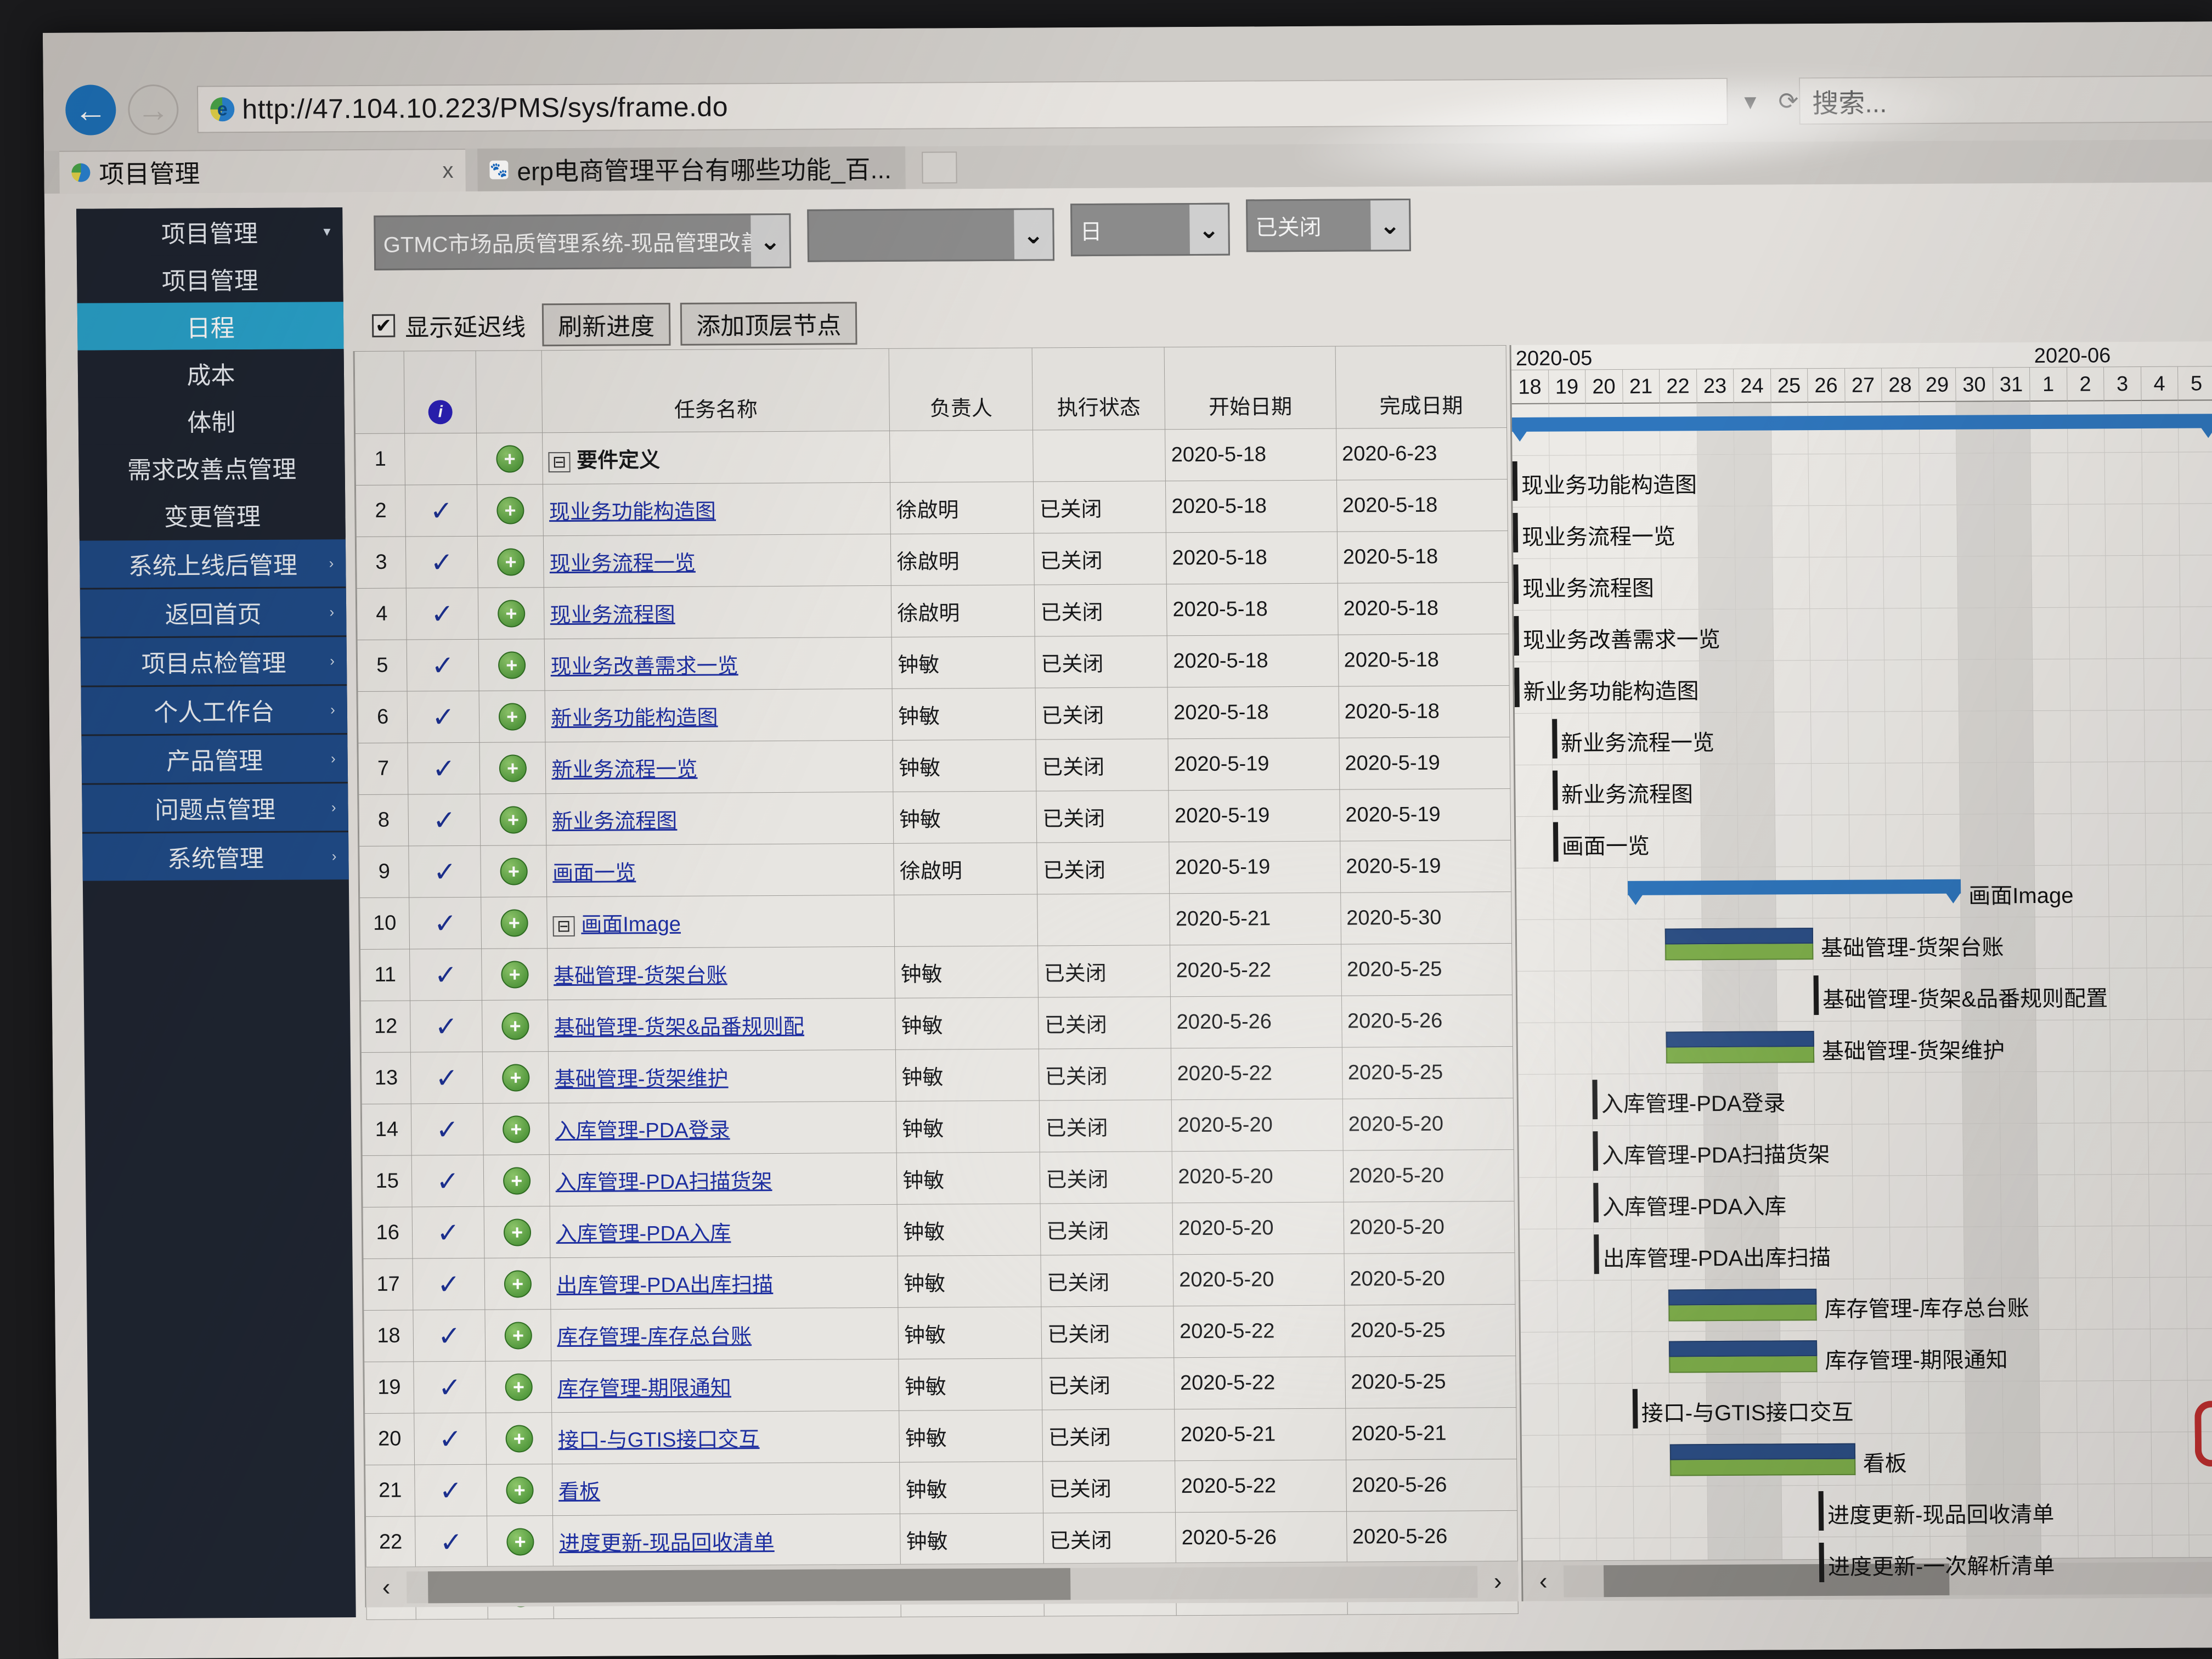 The width and height of the screenshot is (2212, 1659). What do you see at coordinates (942, 1539) in the screenshot?
I see `table-row: 22 ✓ + 进度更新-现品回收清单 钟敏 已关闭 2020-5-26 2020-5-26` at bounding box center [942, 1539].